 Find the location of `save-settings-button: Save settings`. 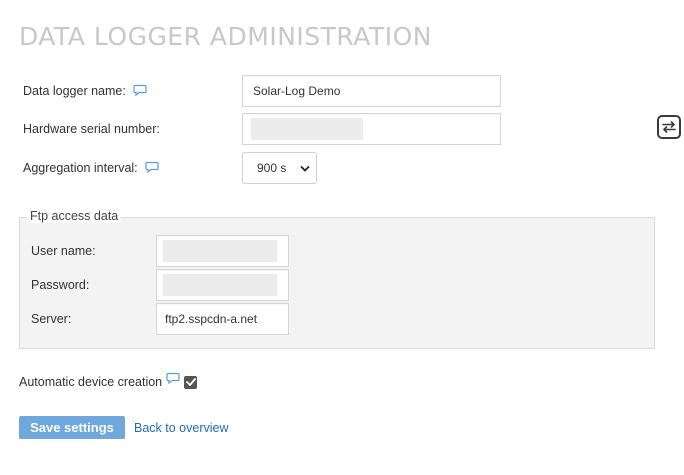

save-settings-button: Save settings is located at coordinates (72, 427).